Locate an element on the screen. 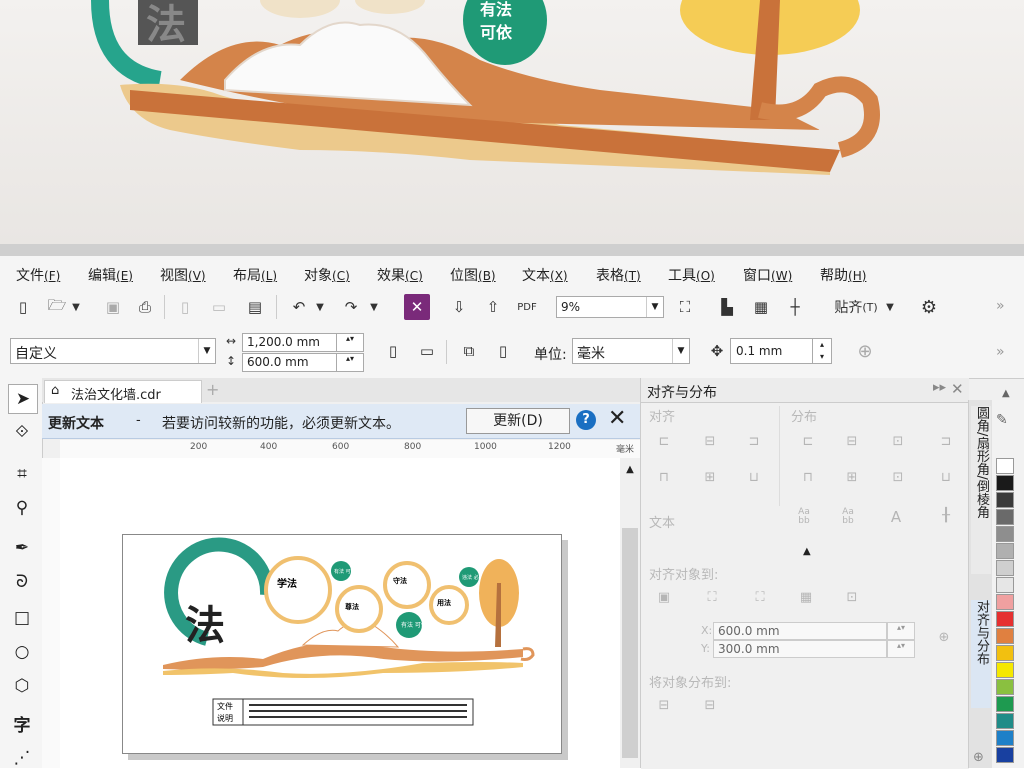 The image size is (1024, 772). text-align-first-line-icon: Aa bb is located at coordinates (804, 518).